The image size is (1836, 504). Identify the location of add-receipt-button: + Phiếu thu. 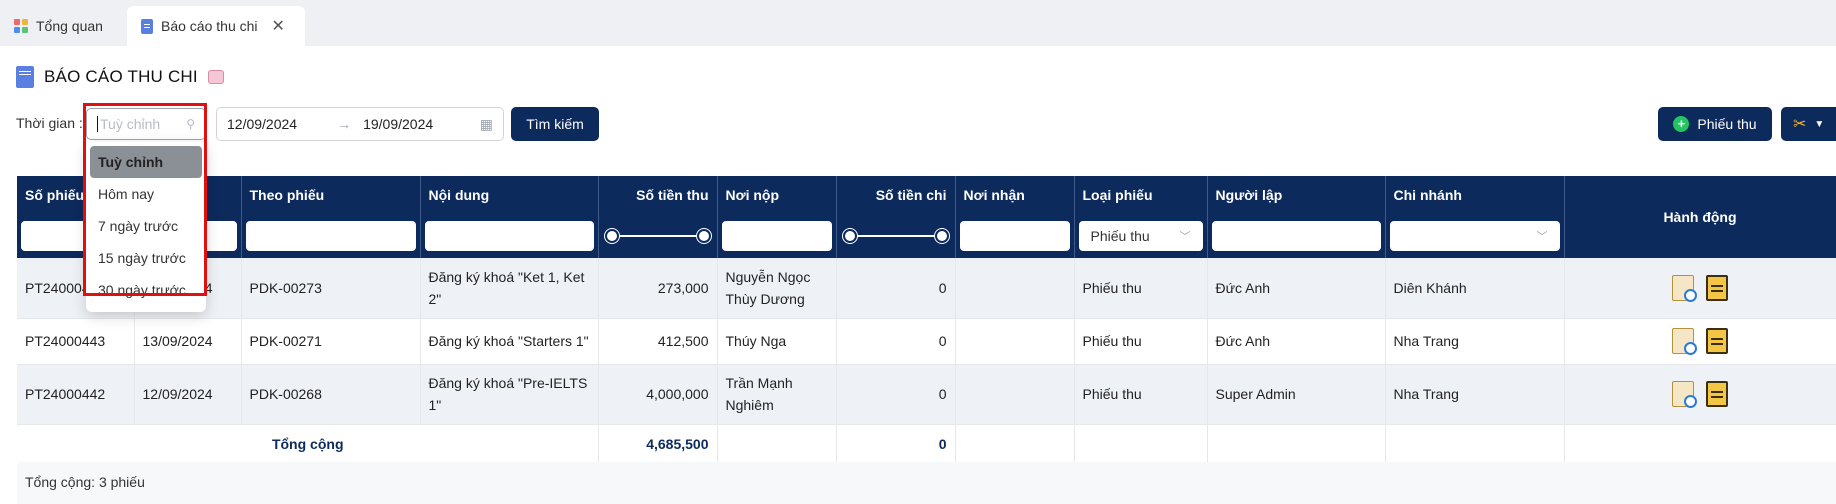
(1715, 124).